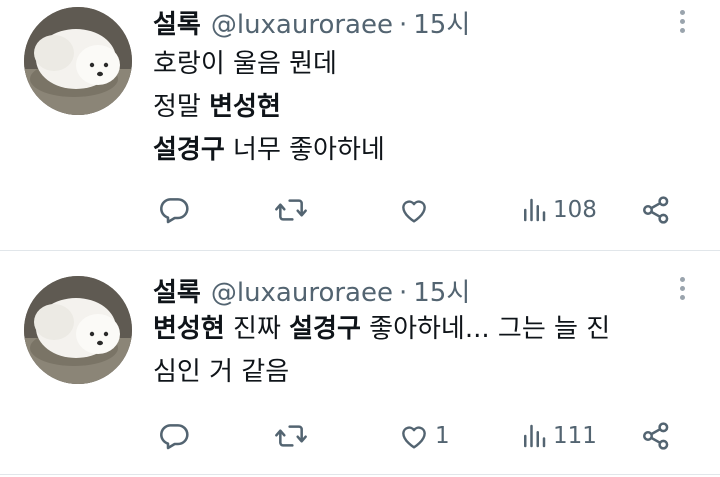  I want to click on tweet-text-line: 호랑이 울음 뭔데, so click(423, 64).